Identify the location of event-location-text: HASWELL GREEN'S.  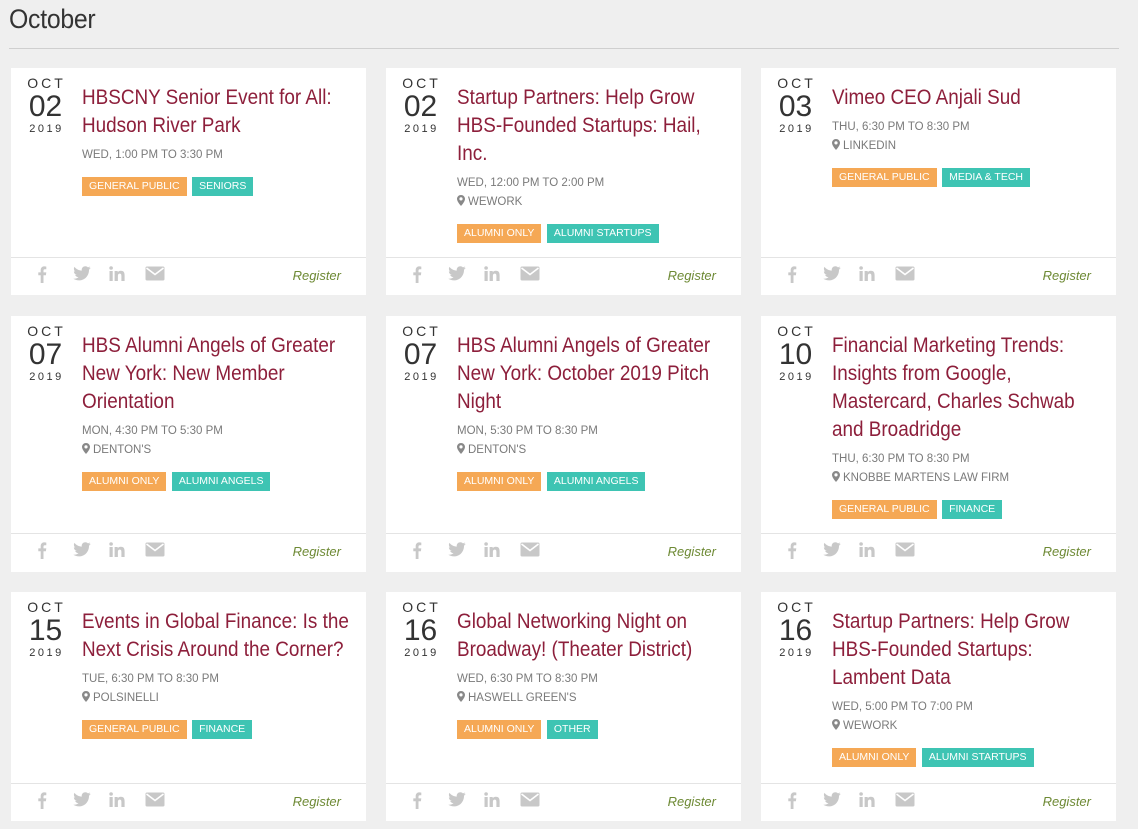
(522, 698).